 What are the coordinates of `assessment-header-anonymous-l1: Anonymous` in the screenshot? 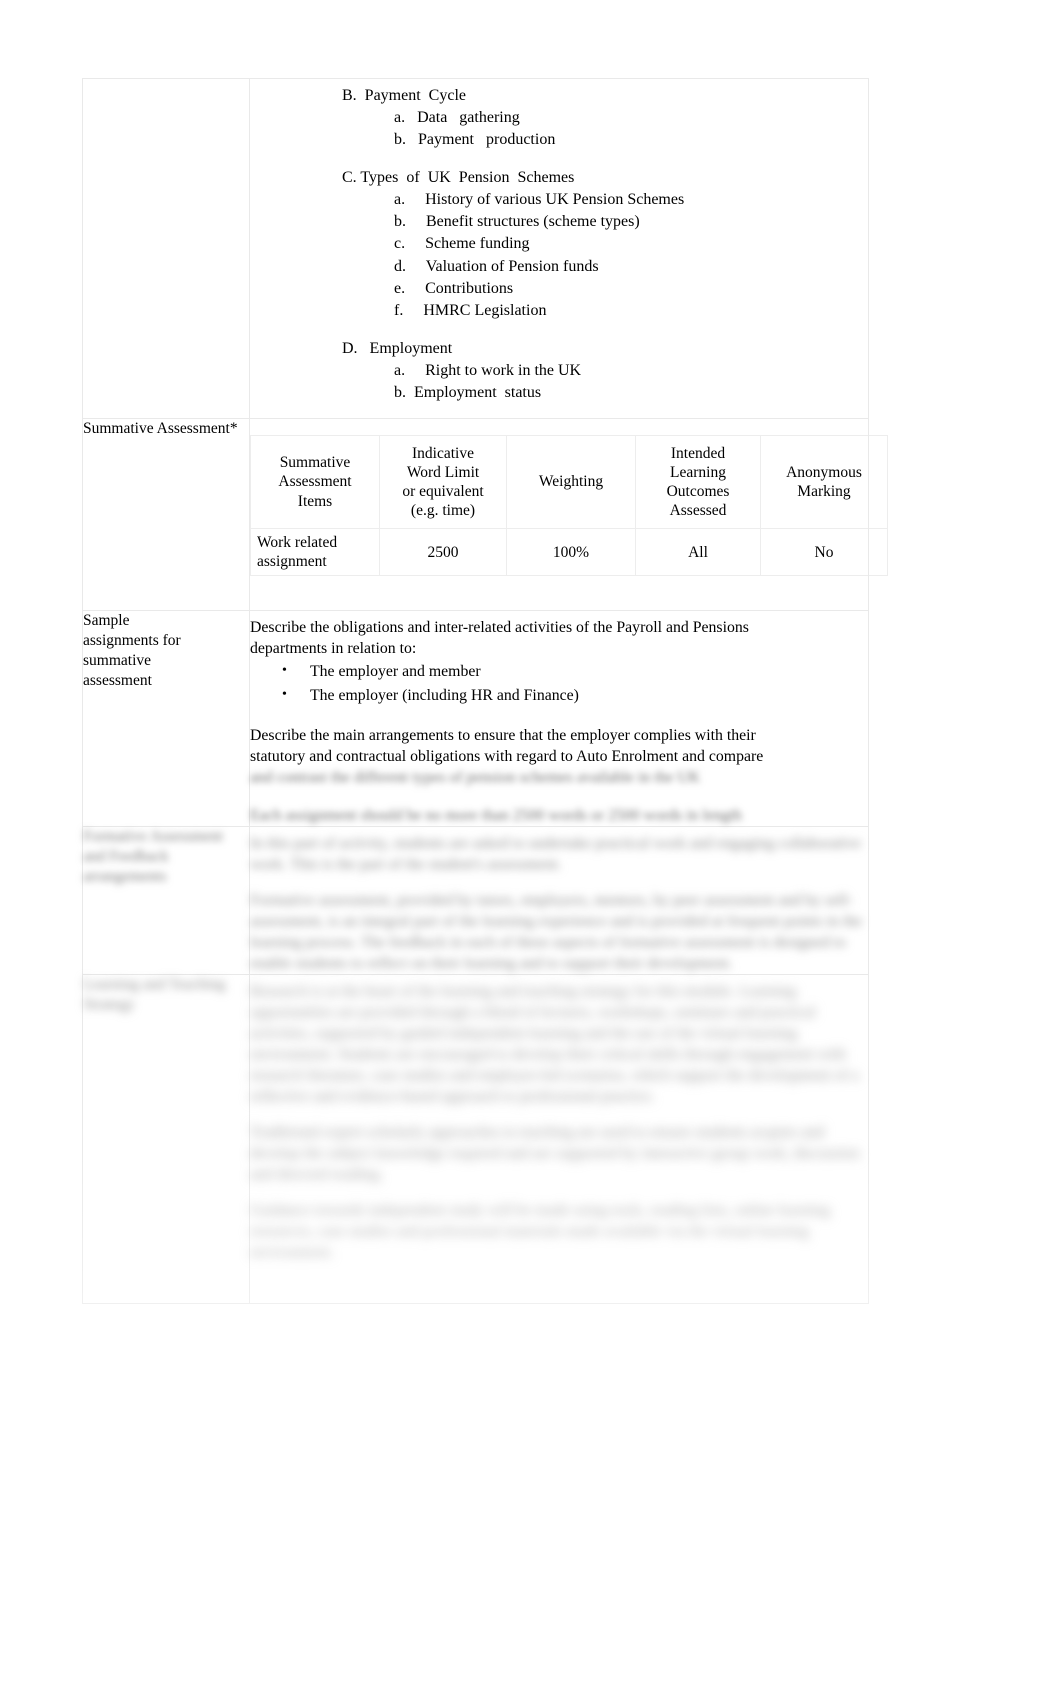 It's located at (824, 472).